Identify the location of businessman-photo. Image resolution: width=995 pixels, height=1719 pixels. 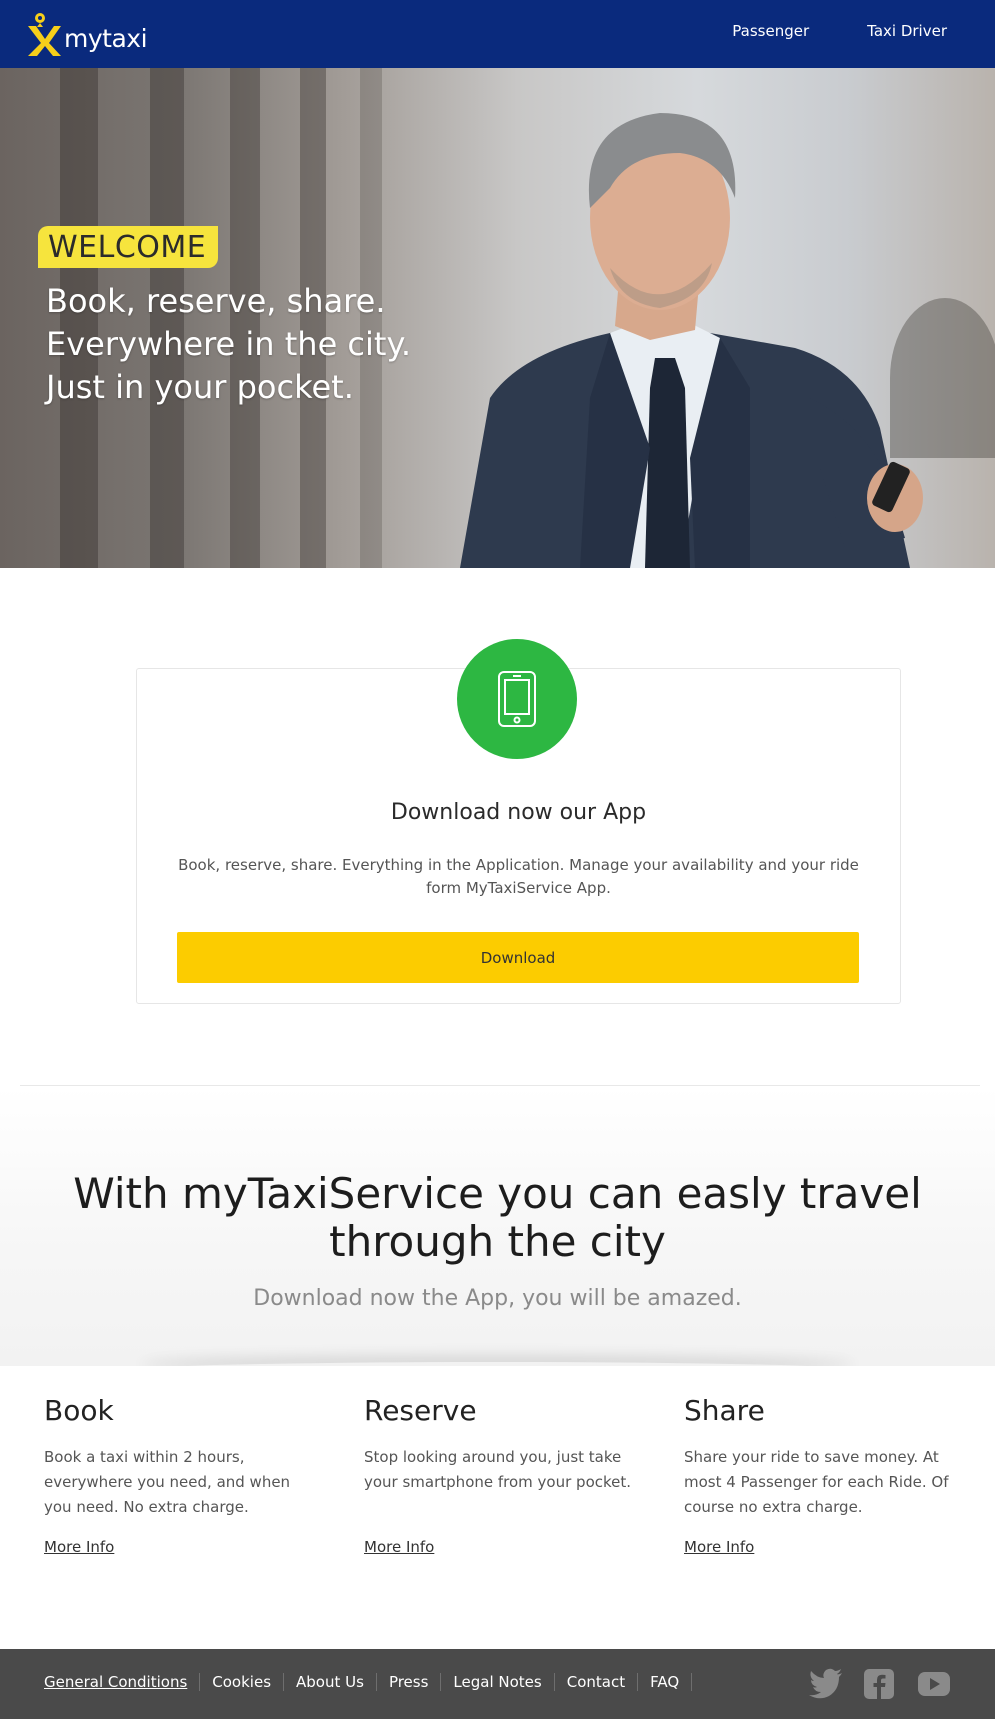
(691, 340).